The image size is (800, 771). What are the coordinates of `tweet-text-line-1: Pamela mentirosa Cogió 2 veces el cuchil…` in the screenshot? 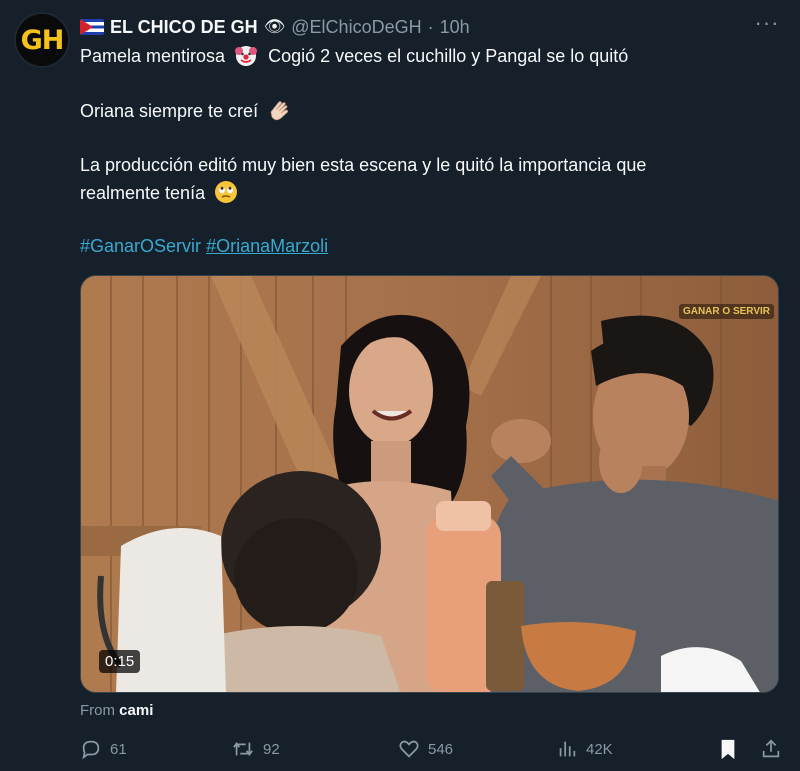 It's located at (430, 58).